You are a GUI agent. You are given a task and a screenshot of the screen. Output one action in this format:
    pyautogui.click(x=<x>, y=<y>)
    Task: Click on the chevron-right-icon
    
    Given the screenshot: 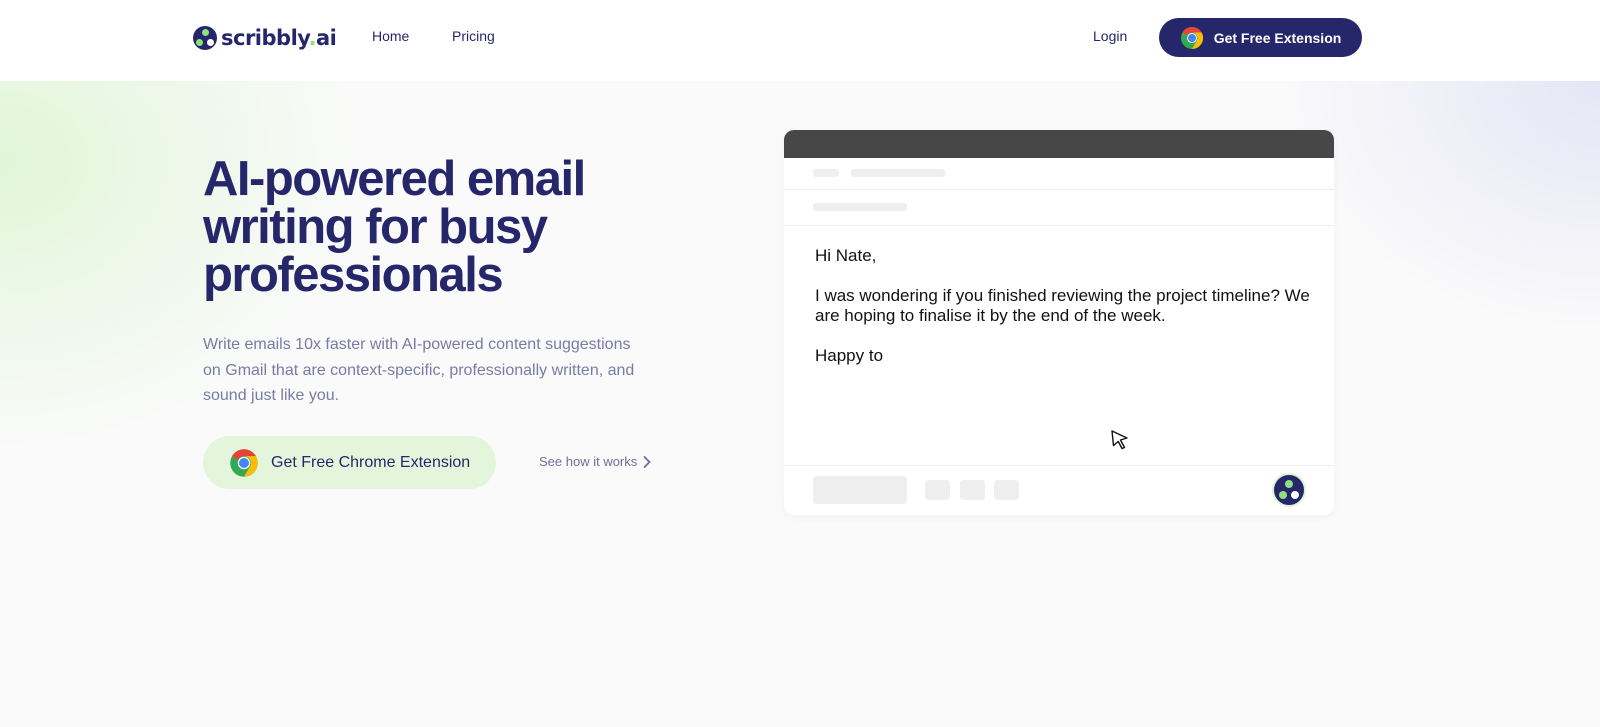 What is the action you would take?
    pyautogui.click(x=647, y=461)
    